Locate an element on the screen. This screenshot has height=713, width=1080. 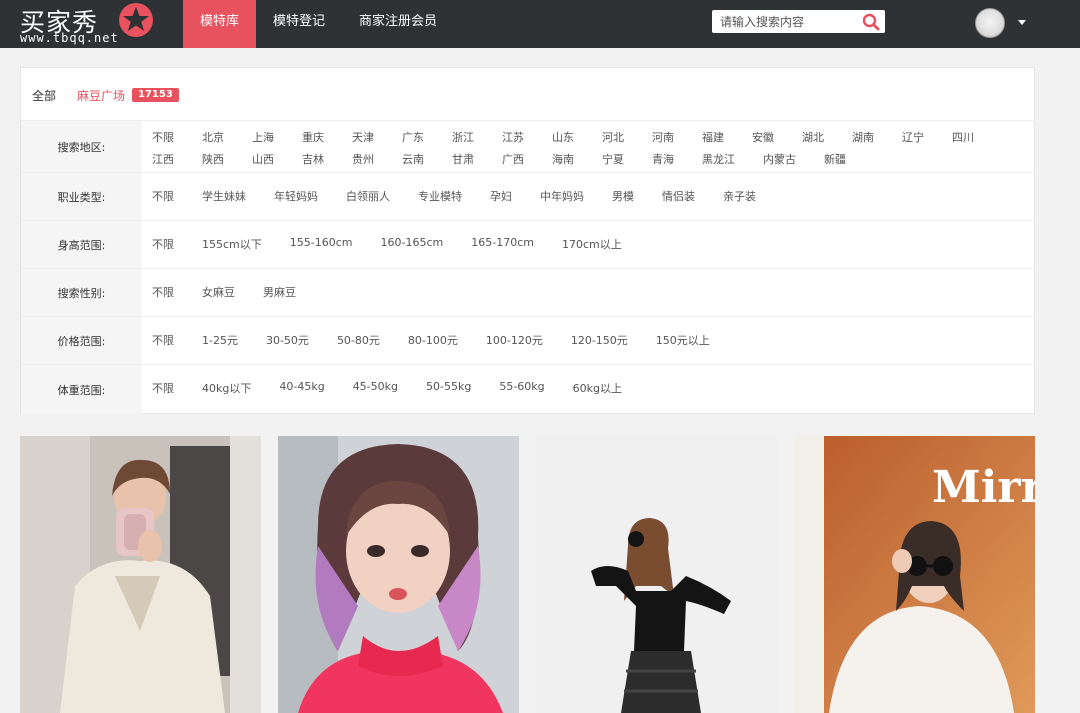
search-box is located at coordinates (798, 21).